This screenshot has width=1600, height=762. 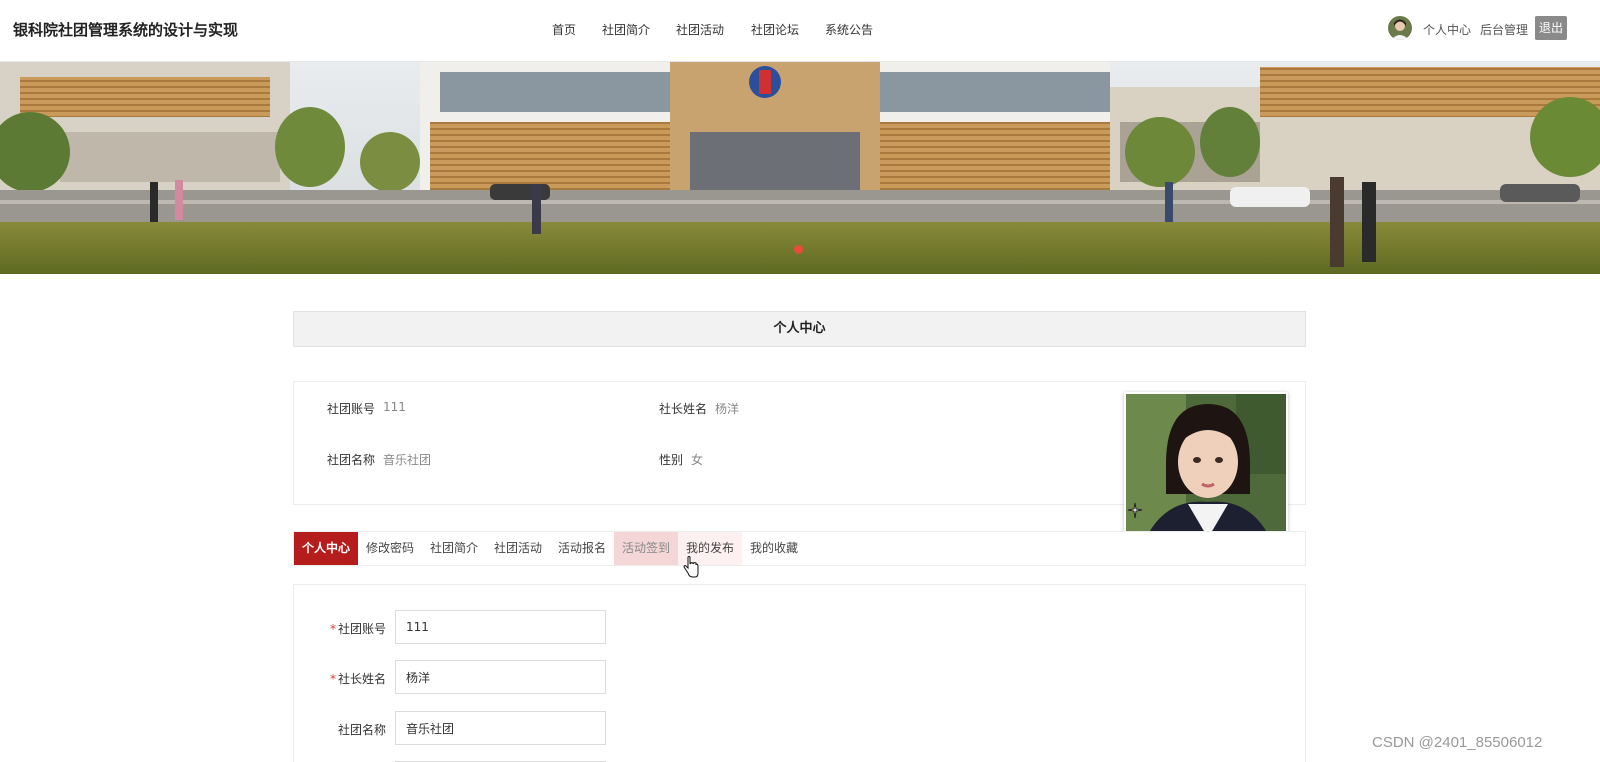 What do you see at coordinates (126, 30) in the screenshot?
I see `site-title: 银科院社团管理系统的设计与实现` at bounding box center [126, 30].